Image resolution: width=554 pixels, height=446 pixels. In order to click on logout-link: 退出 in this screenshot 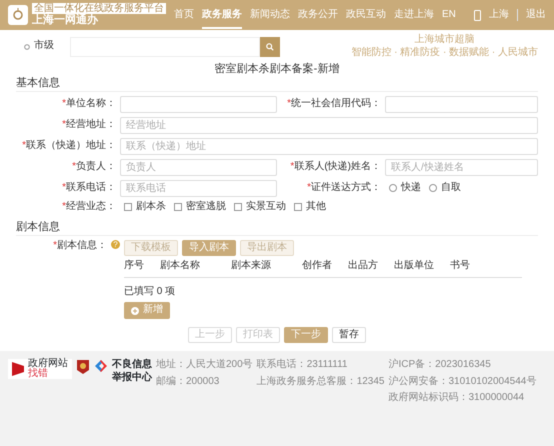, I will do `click(531, 15)`.